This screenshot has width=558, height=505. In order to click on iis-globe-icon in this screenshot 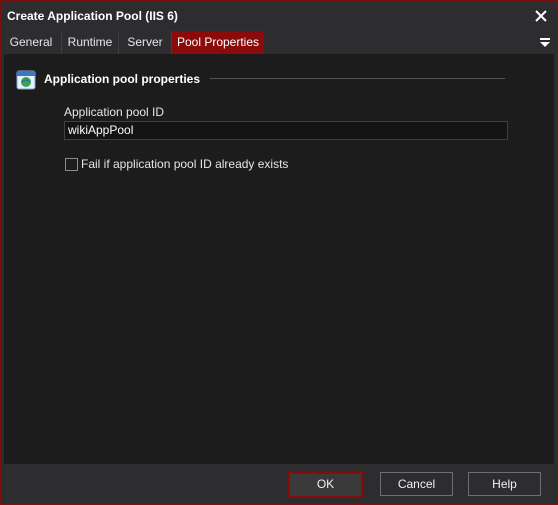, I will do `click(26, 80)`.